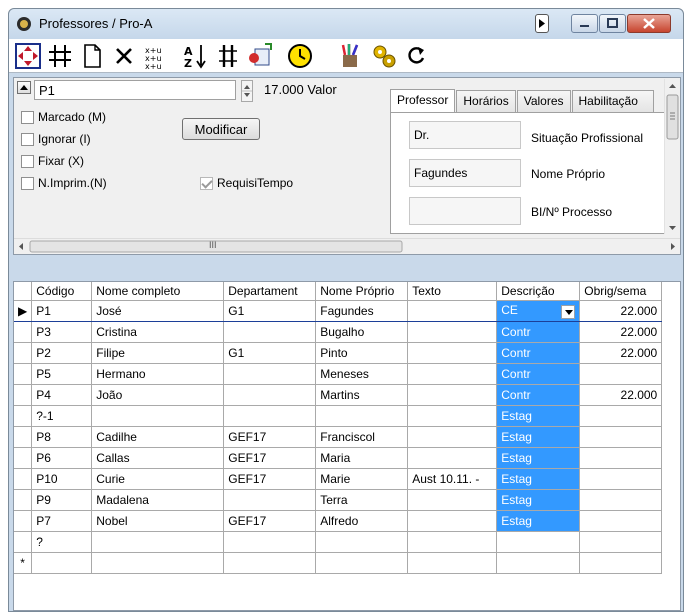  Describe the element at coordinates (338, 521) in the screenshot. I see `table-row: P7 Nobel GEF17 Alfredo Estag` at that location.